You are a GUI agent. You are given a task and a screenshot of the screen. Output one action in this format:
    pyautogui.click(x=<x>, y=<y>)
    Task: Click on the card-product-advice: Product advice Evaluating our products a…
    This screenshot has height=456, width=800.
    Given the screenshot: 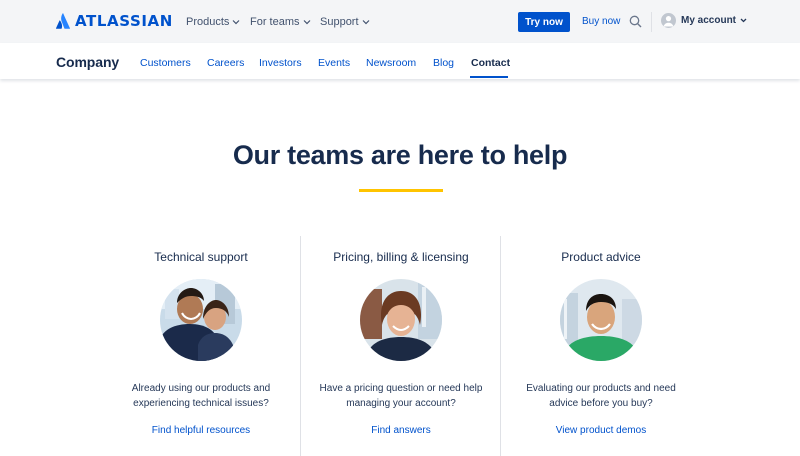 What is the action you would take?
    pyautogui.click(x=601, y=346)
    